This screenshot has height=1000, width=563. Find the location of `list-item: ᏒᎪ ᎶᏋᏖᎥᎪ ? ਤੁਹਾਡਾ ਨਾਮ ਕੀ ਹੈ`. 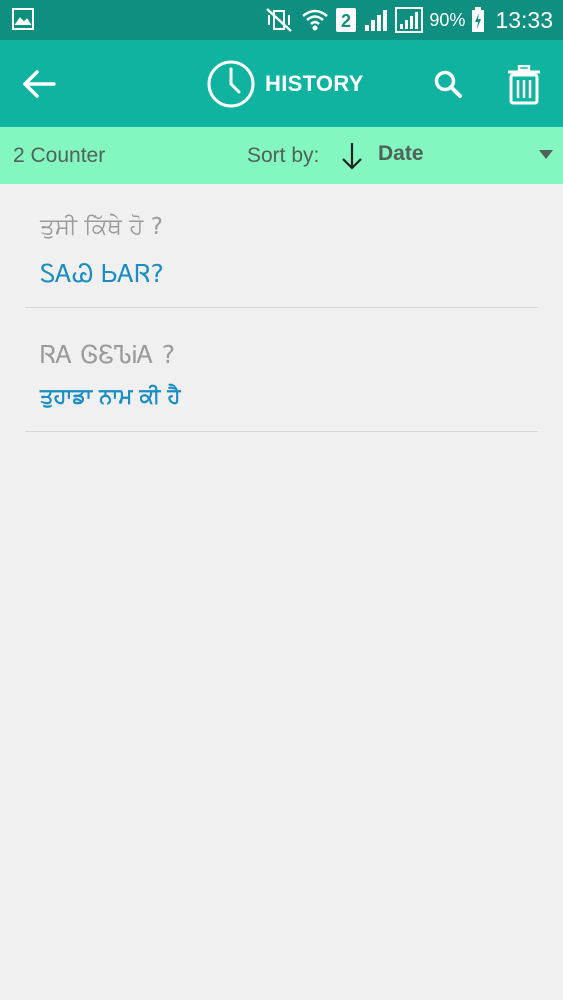

list-item: ᏒᎪ ᎶᏋᏖᎥᎪ ? ਤੁਹਾਡਾ ਨਾਮ ਕੀ ਹੈ is located at coordinates (281, 370).